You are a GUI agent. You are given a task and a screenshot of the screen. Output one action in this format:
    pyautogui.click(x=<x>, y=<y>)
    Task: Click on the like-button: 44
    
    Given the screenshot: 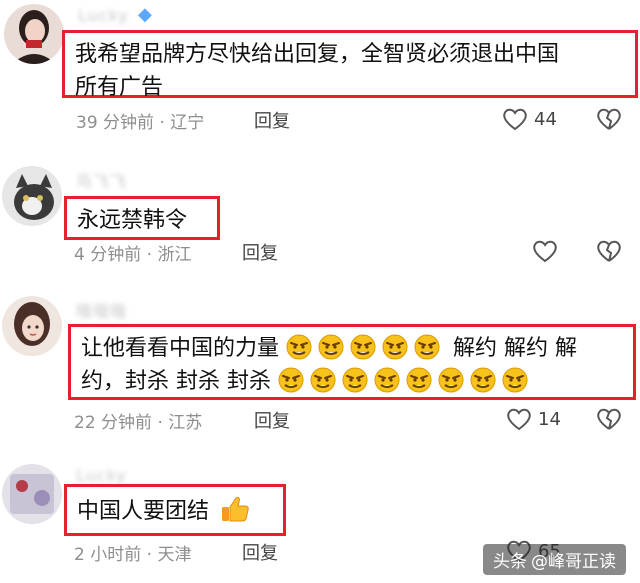 What is the action you would take?
    pyautogui.click(x=529, y=119)
    